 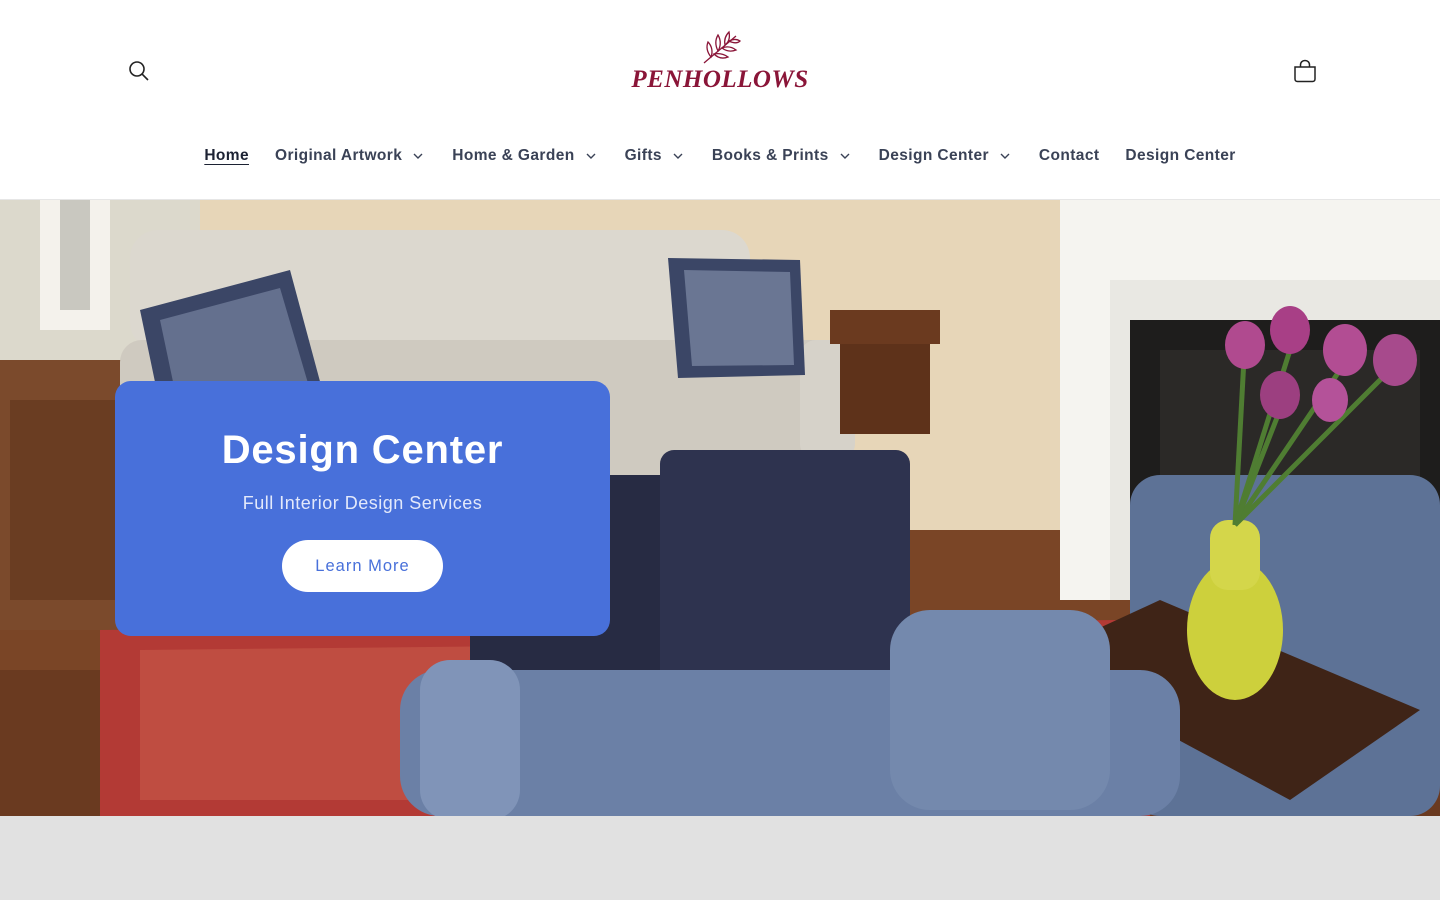 I want to click on nav-label: Home & Garden, so click(x=513, y=155).